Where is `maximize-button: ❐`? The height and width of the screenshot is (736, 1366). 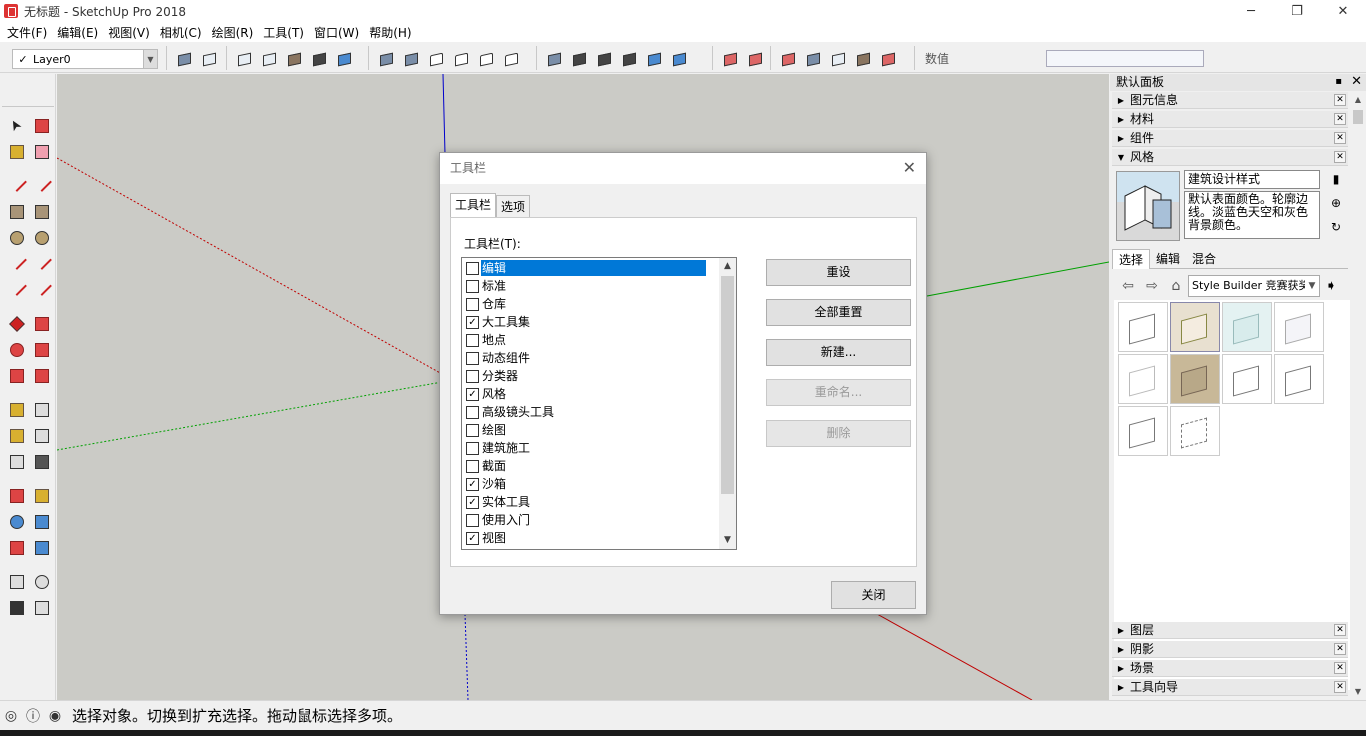 maximize-button: ❐ is located at coordinates (1297, 11).